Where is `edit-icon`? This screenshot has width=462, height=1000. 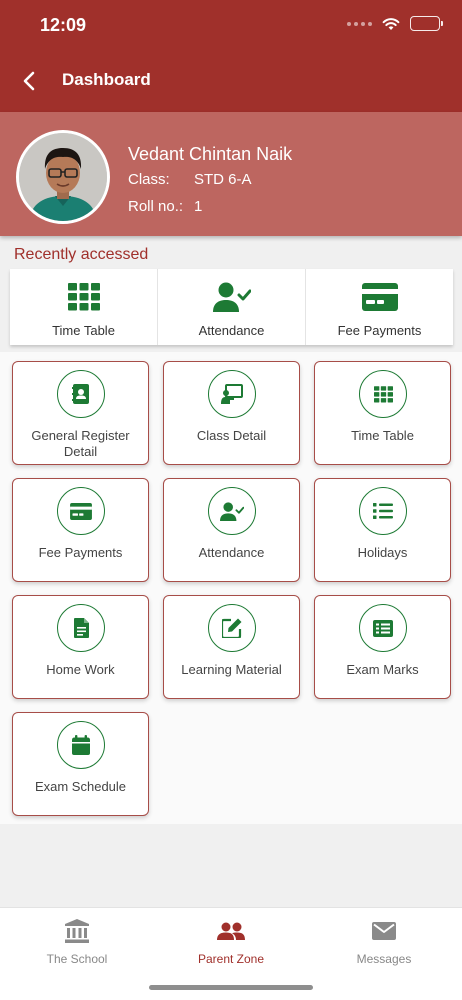
edit-icon is located at coordinates (232, 628).